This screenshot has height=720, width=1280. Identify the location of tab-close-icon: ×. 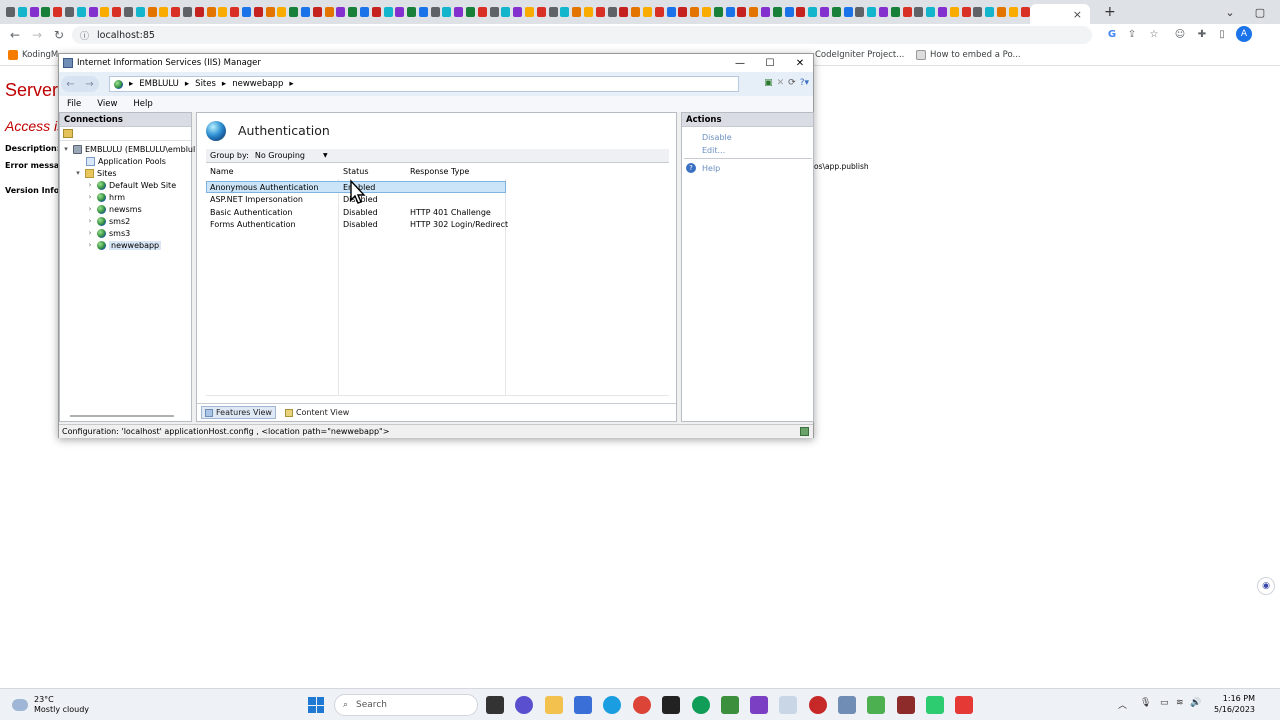
(1077, 14).